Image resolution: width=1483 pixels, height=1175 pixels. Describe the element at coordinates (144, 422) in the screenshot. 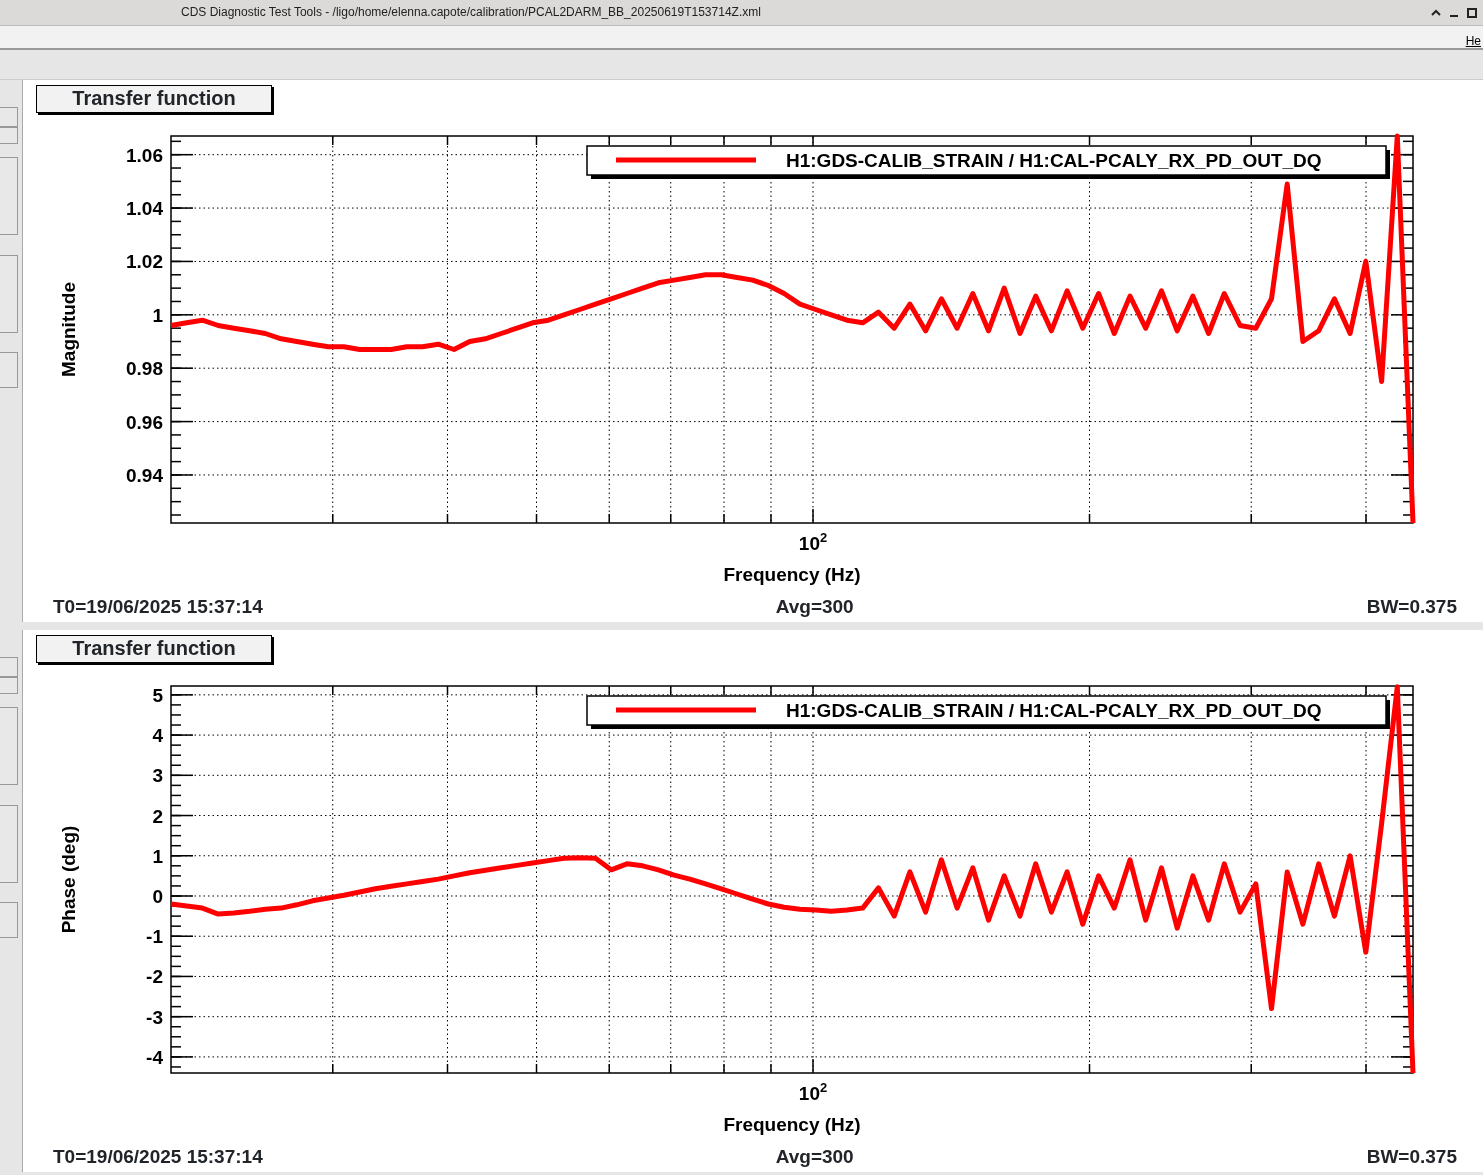

I see `y-tick-label: 0.96` at that location.